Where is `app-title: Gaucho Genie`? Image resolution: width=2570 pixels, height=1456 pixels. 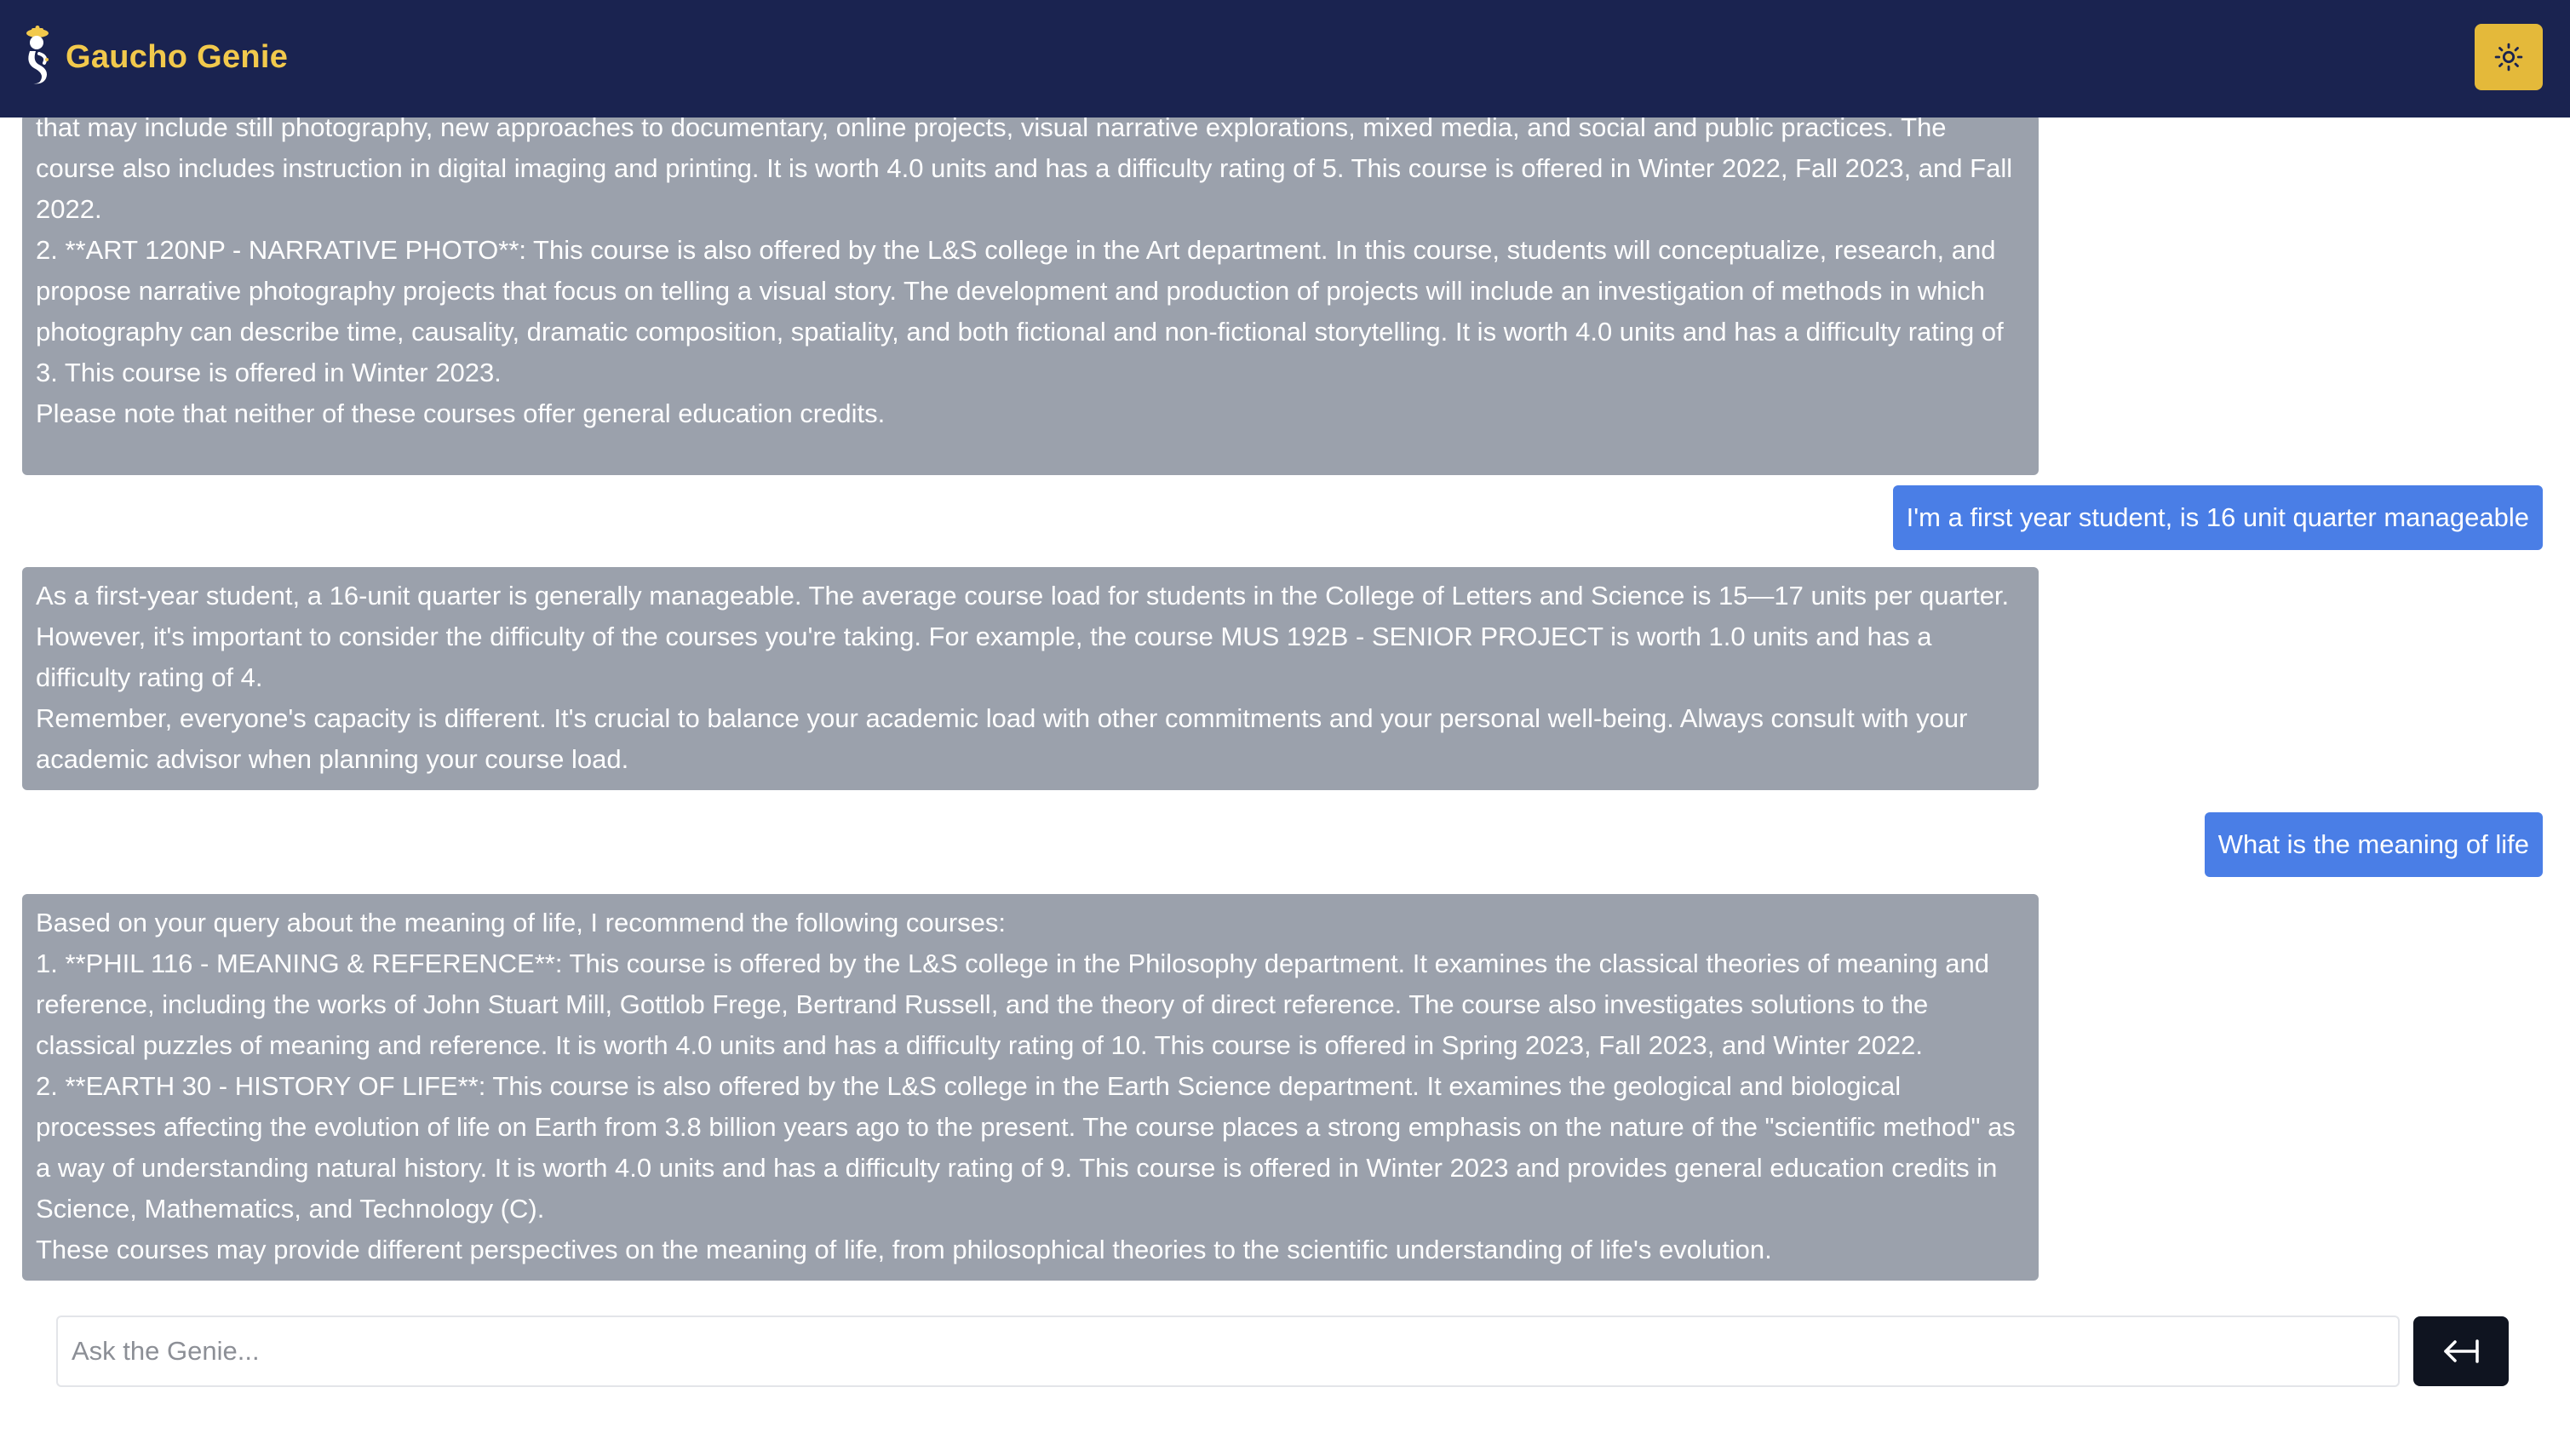 app-title: Gaucho Genie is located at coordinates (177, 57).